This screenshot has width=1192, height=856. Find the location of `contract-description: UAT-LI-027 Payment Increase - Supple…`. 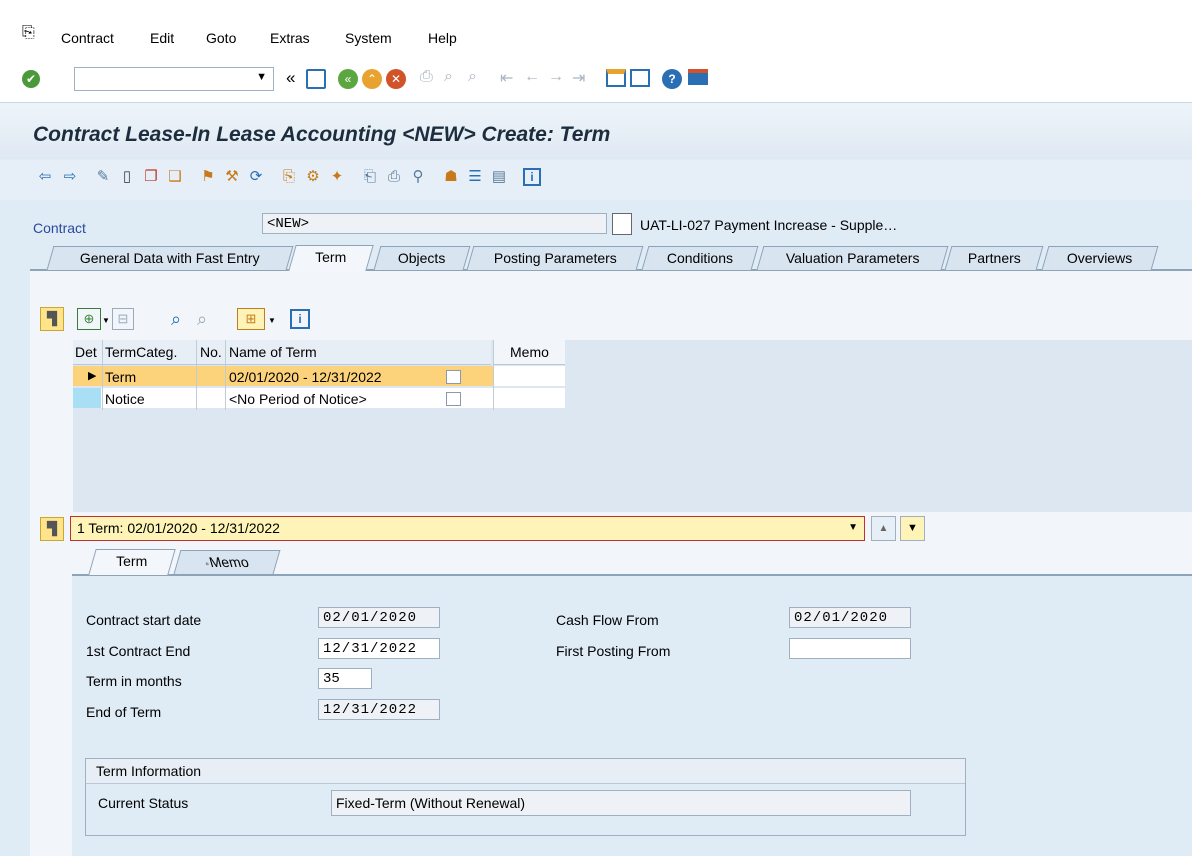

contract-description: UAT-LI-027 Payment Increase - Supple… is located at coordinates (769, 225).